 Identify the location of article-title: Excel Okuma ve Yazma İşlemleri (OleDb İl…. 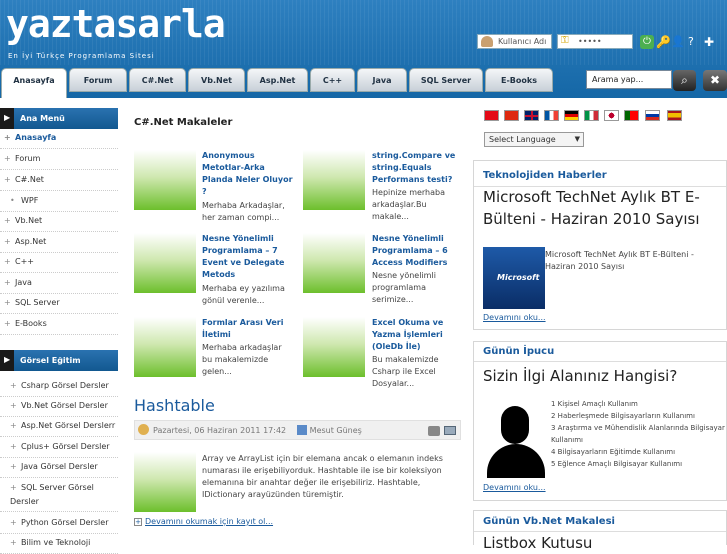
(418, 335).